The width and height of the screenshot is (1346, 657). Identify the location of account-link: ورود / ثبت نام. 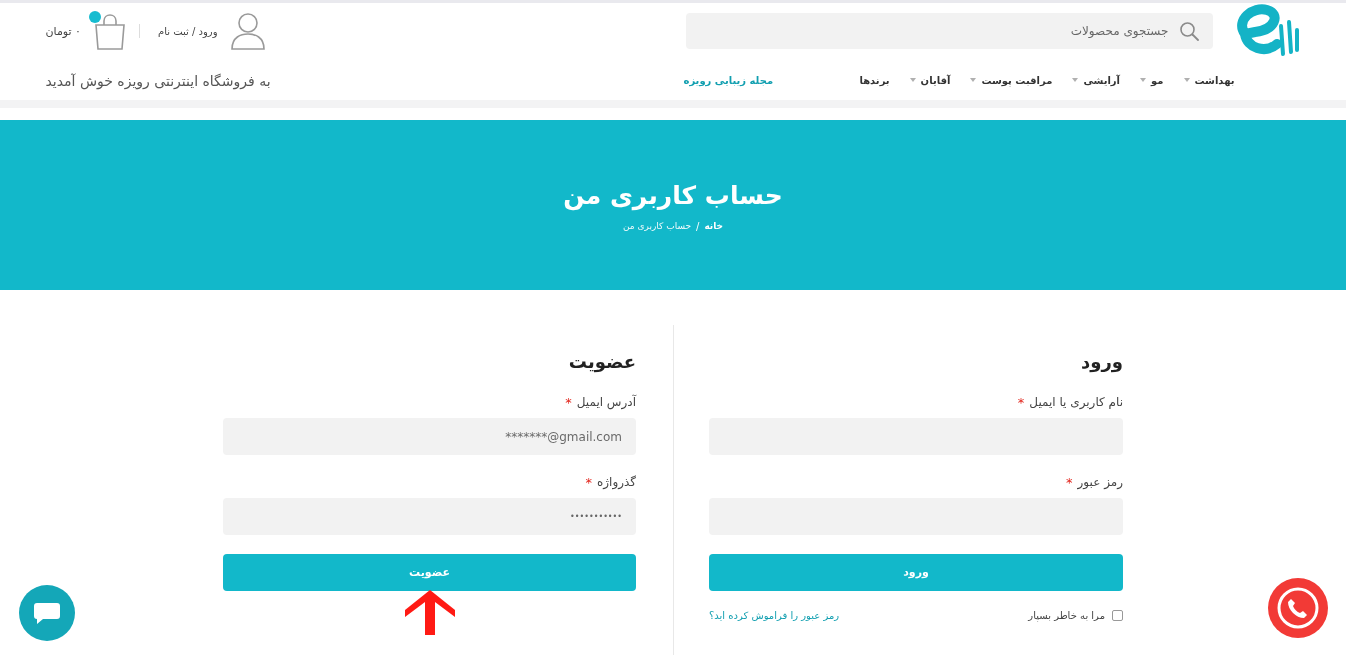
(188, 31).